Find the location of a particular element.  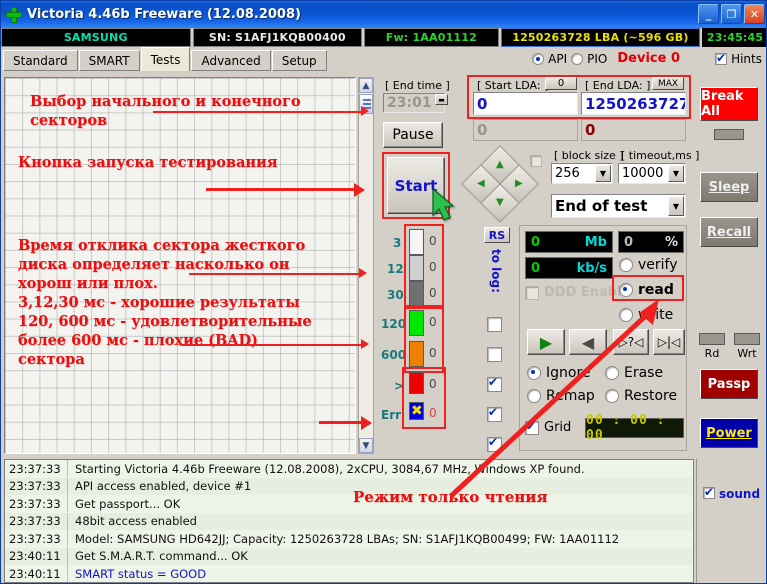

scroll-up-icon: ▲ is located at coordinates (366, 85).